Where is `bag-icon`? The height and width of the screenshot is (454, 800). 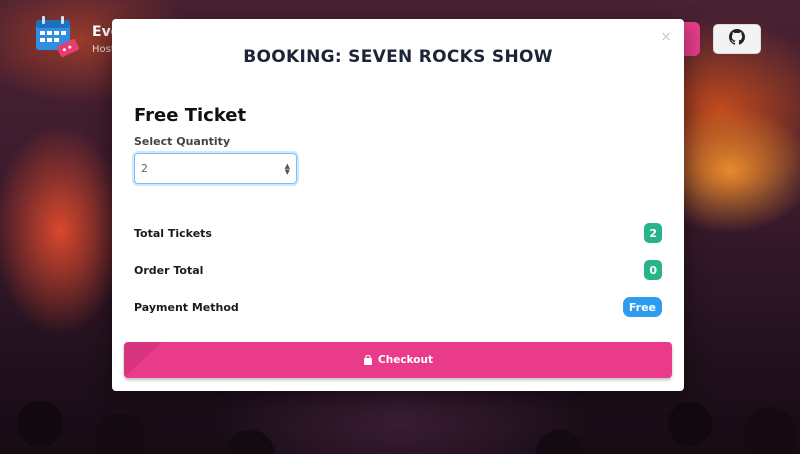
bag-icon is located at coordinates (368, 360).